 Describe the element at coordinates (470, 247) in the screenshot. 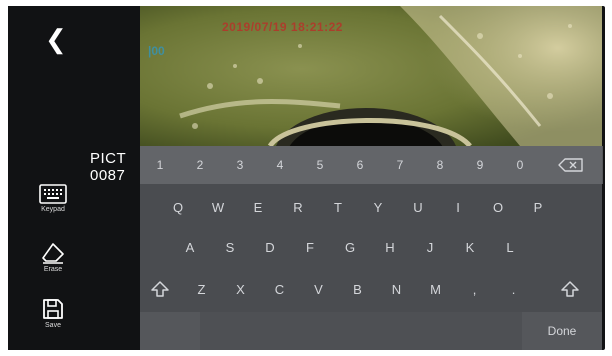

I see `key-k: K` at that location.